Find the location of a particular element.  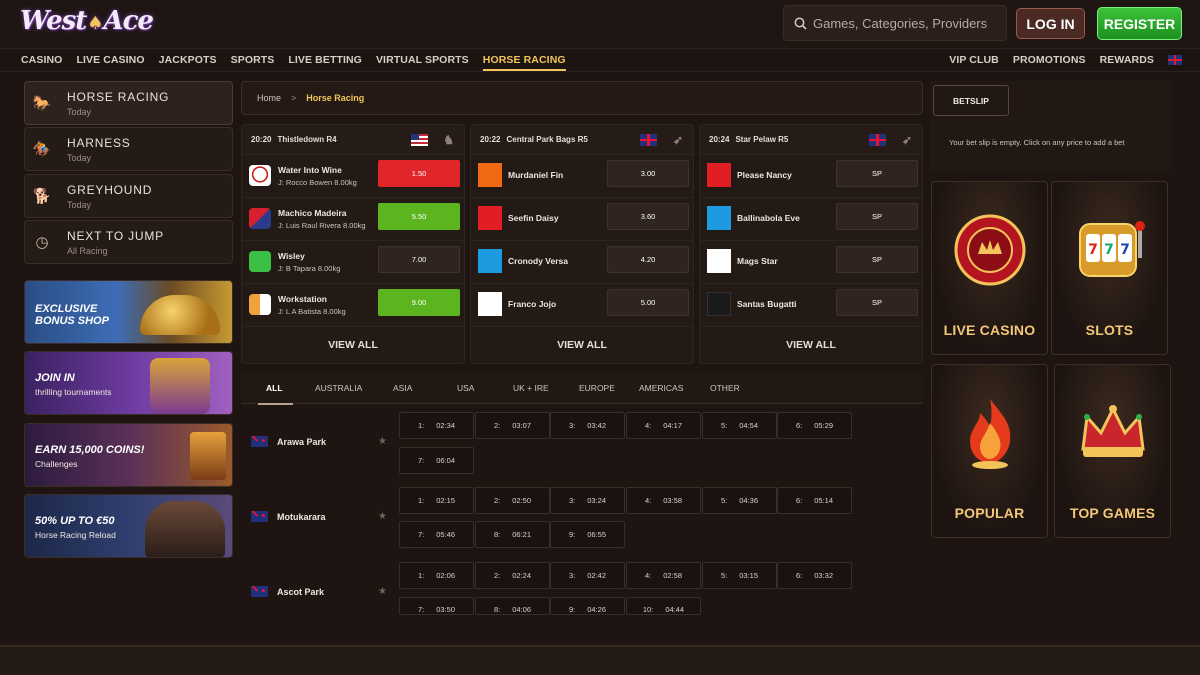

tile-top-games: TOP GAMES is located at coordinates (1112, 451).